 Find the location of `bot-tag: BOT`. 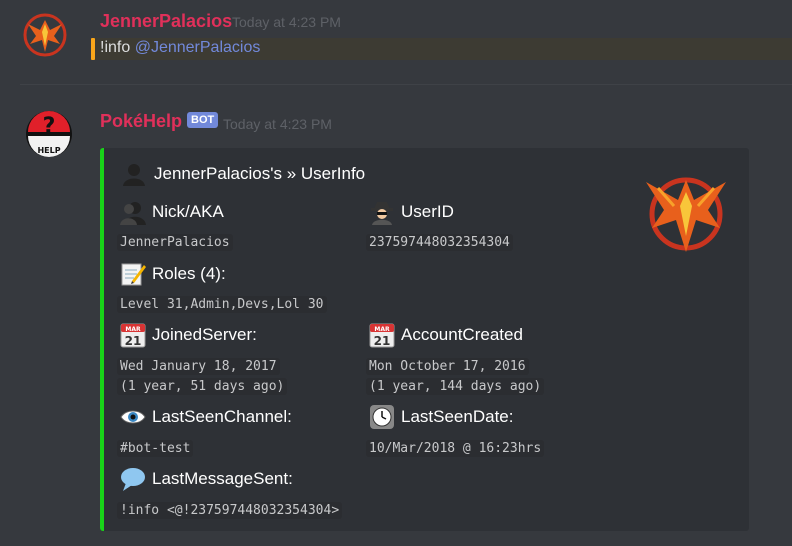

bot-tag: BOT is located at coordinates (203, 120).